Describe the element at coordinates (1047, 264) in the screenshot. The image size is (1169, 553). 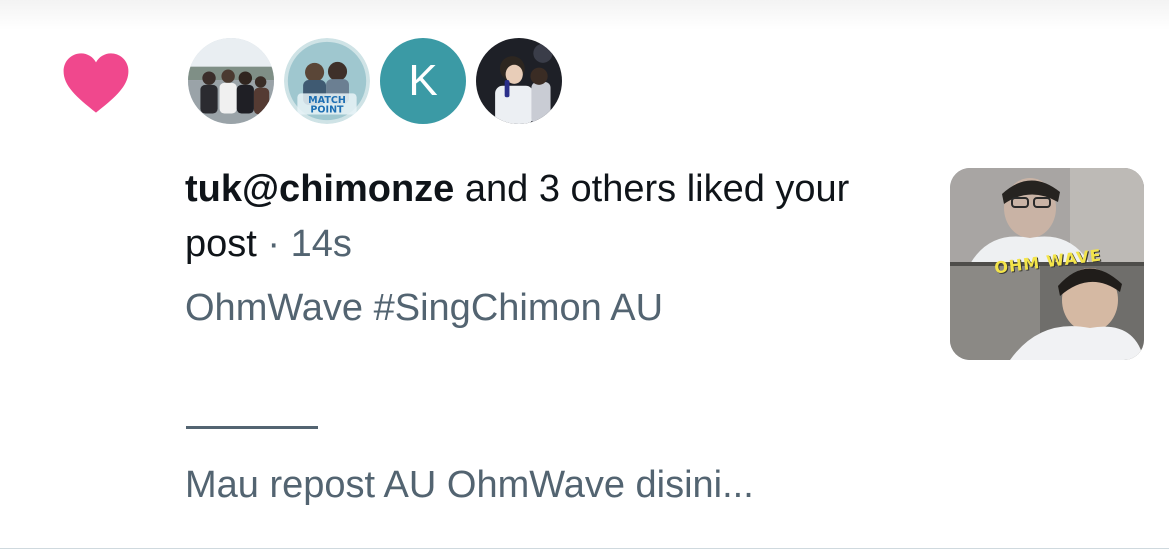
I see `post-thumbnail: OHM WAVE` at that location.